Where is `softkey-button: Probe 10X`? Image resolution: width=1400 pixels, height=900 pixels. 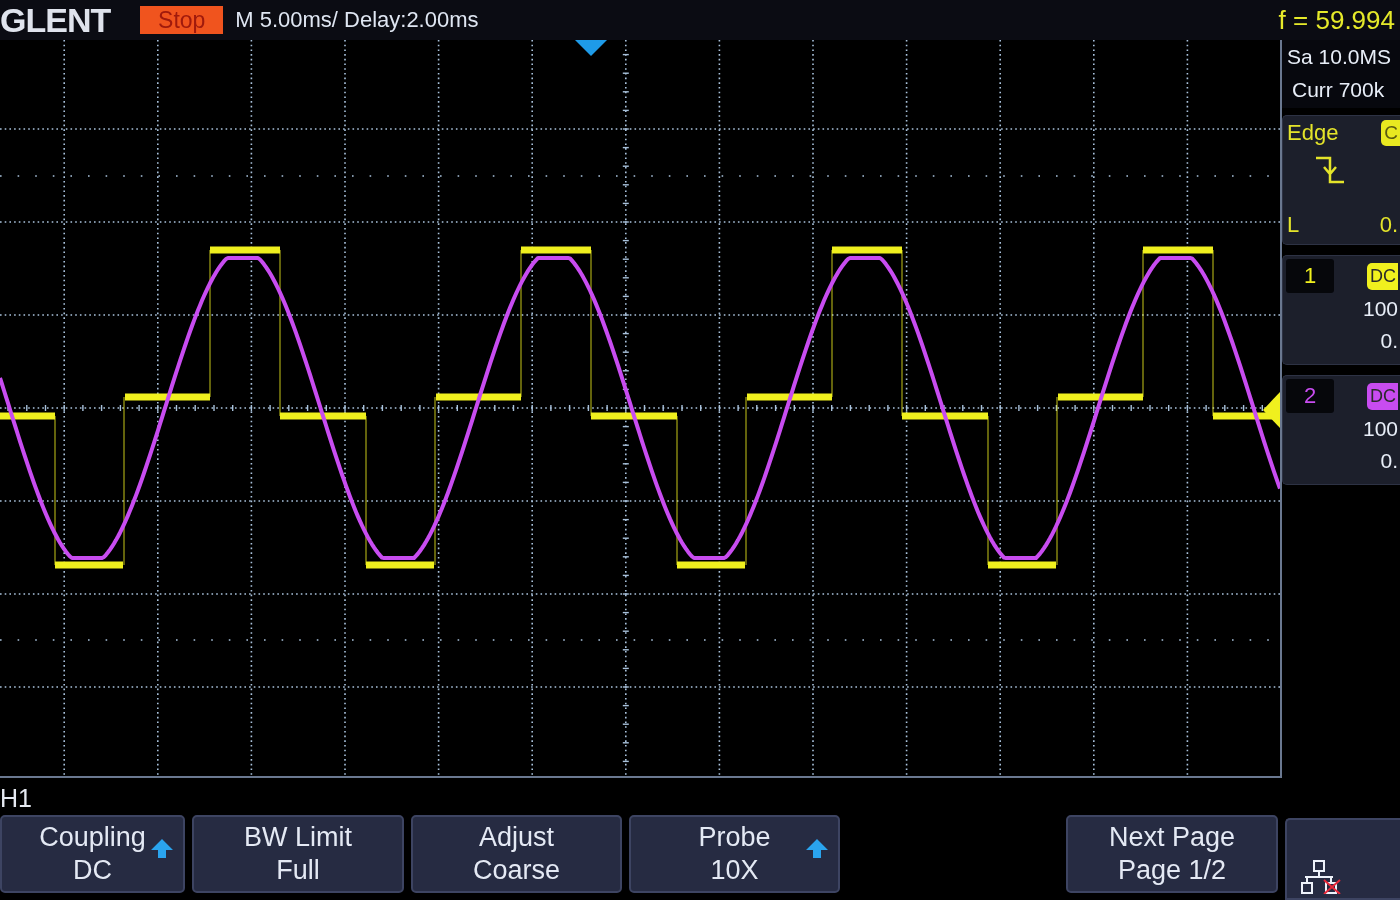
softkey-button: Probe 10X is located at coordinates (734, 854).